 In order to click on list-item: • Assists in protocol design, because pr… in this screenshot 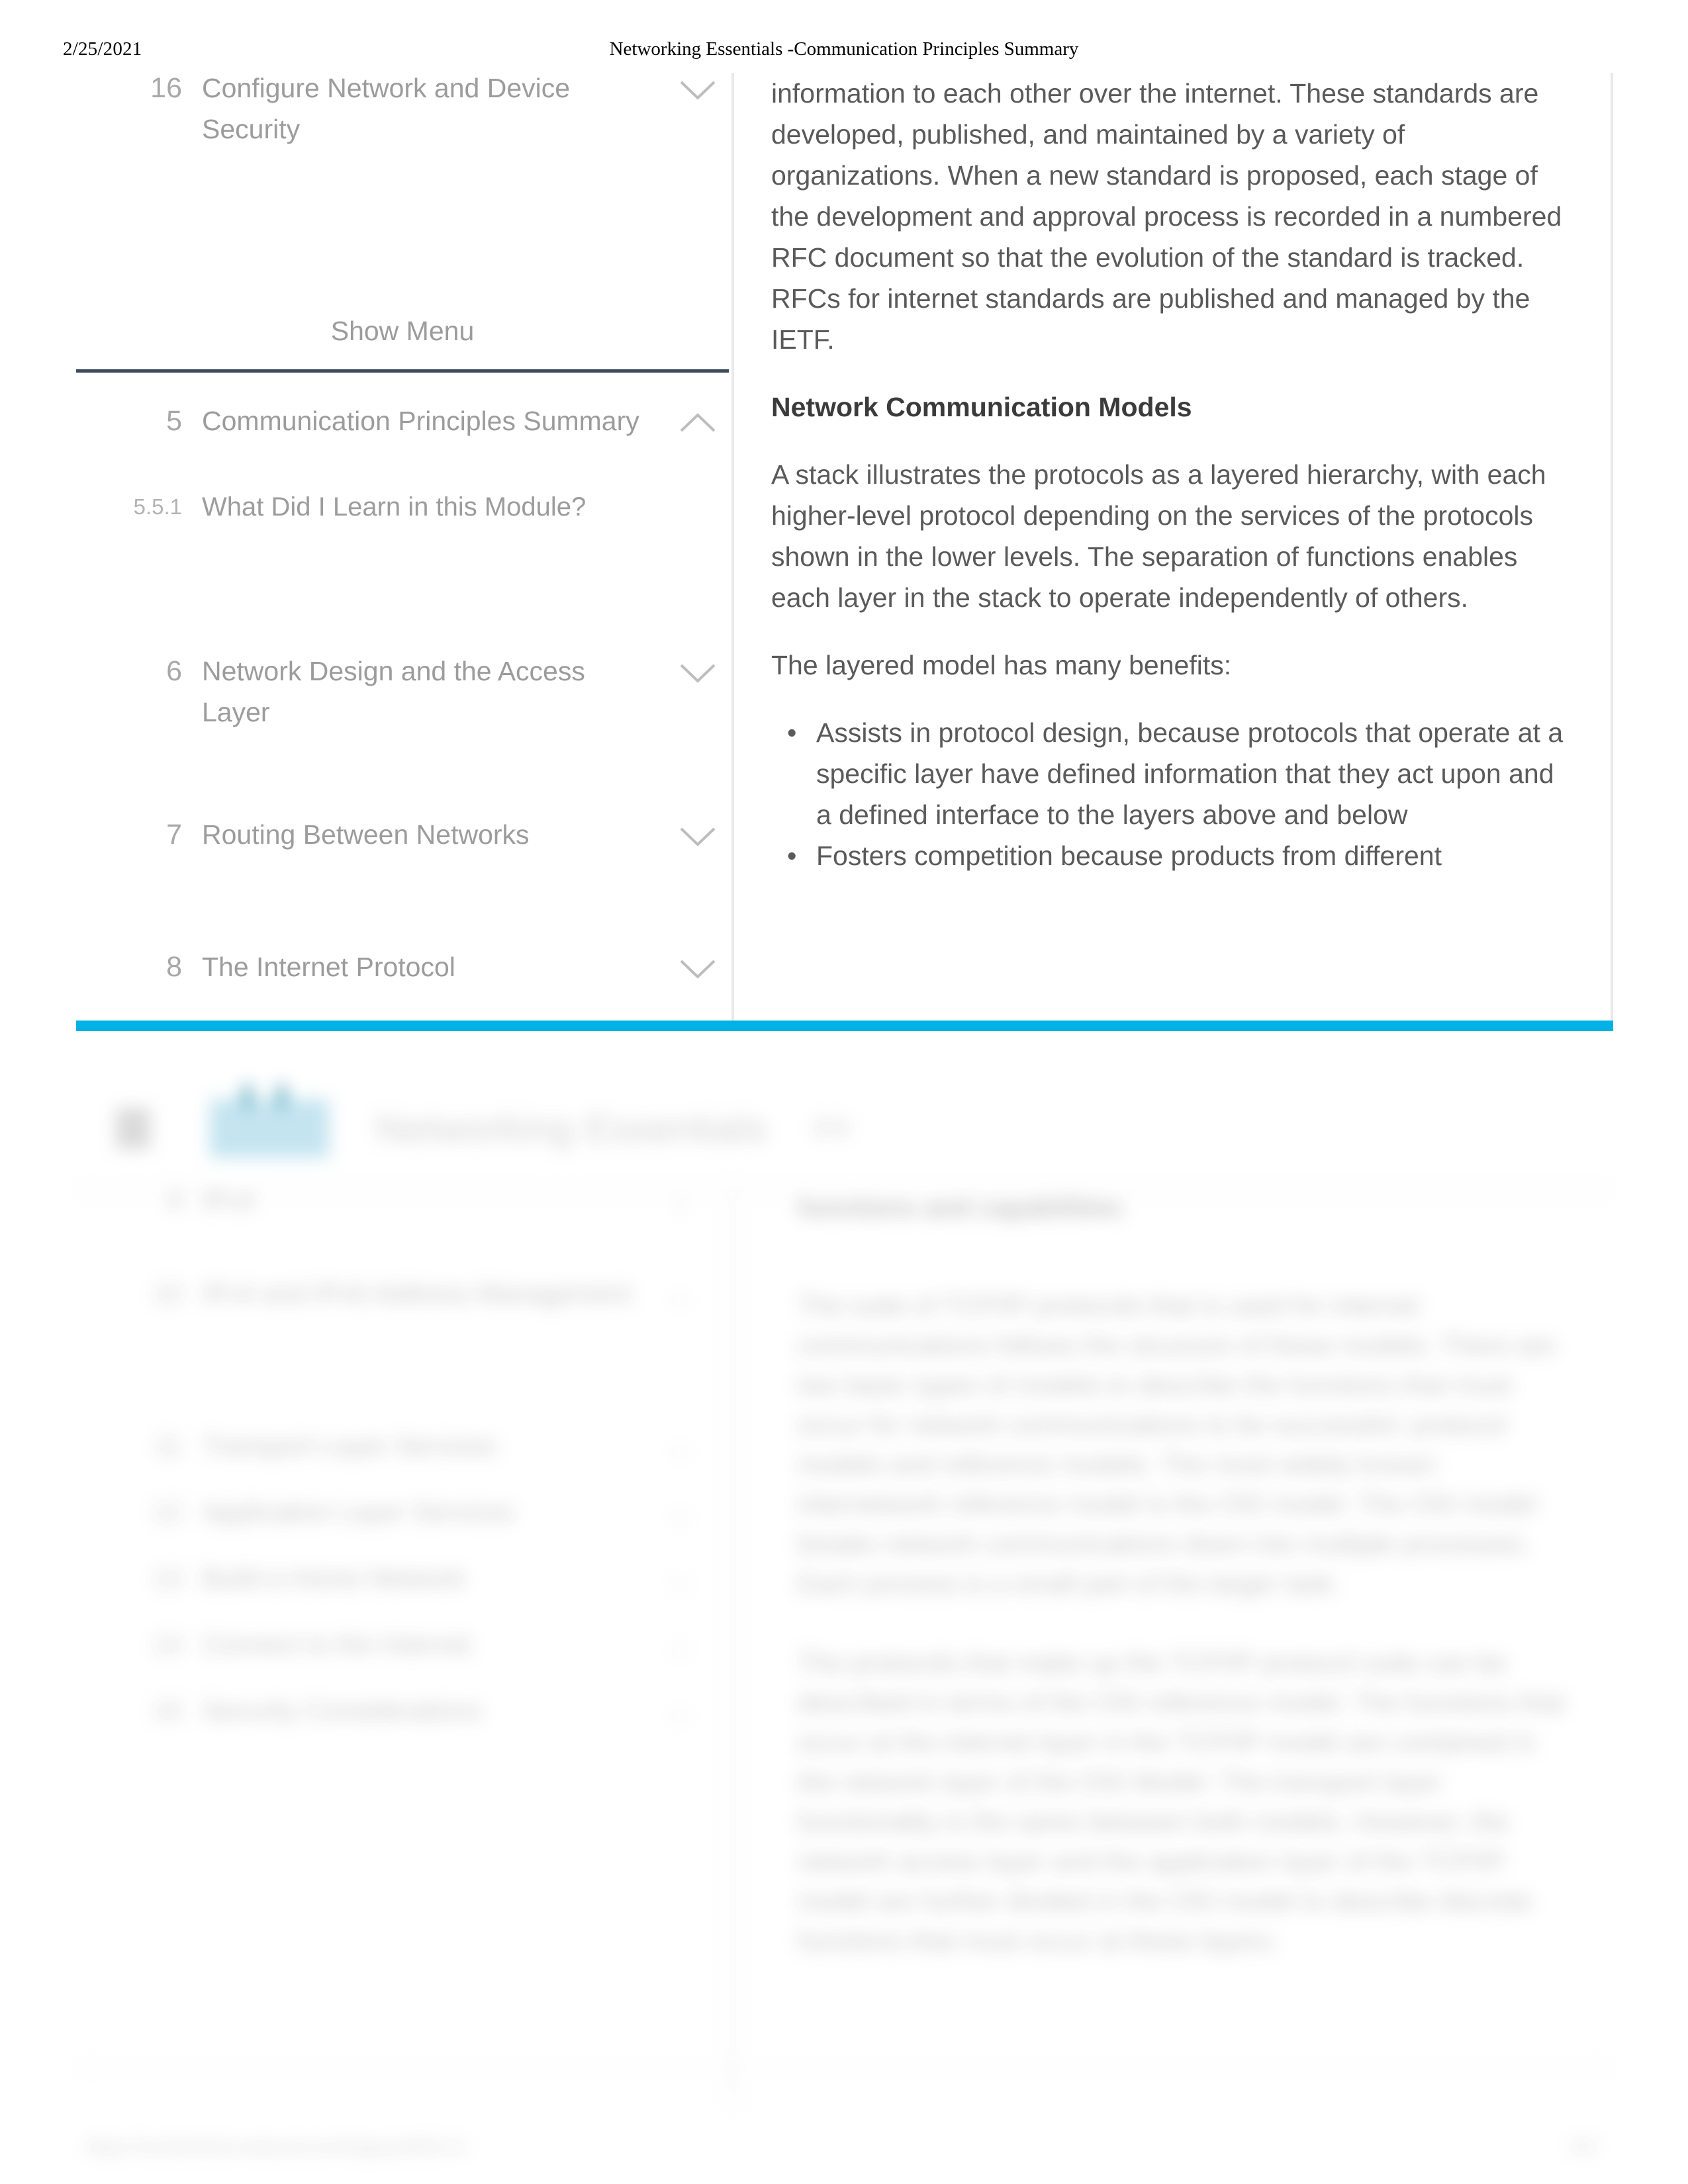, I will do `click(1176, 773)`.